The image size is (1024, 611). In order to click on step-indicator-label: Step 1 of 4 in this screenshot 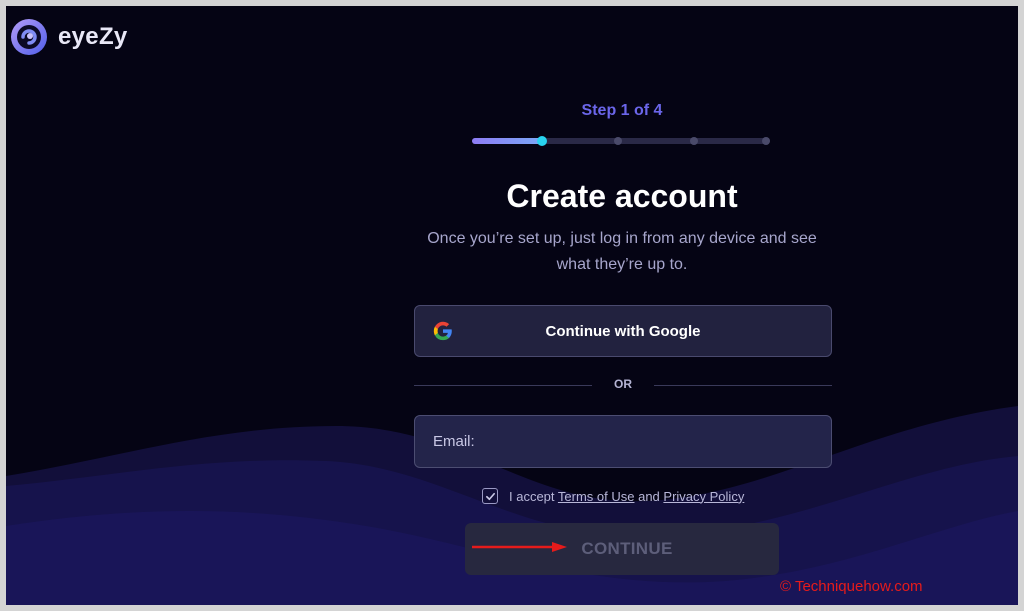, I will do `click(622, 110)`.